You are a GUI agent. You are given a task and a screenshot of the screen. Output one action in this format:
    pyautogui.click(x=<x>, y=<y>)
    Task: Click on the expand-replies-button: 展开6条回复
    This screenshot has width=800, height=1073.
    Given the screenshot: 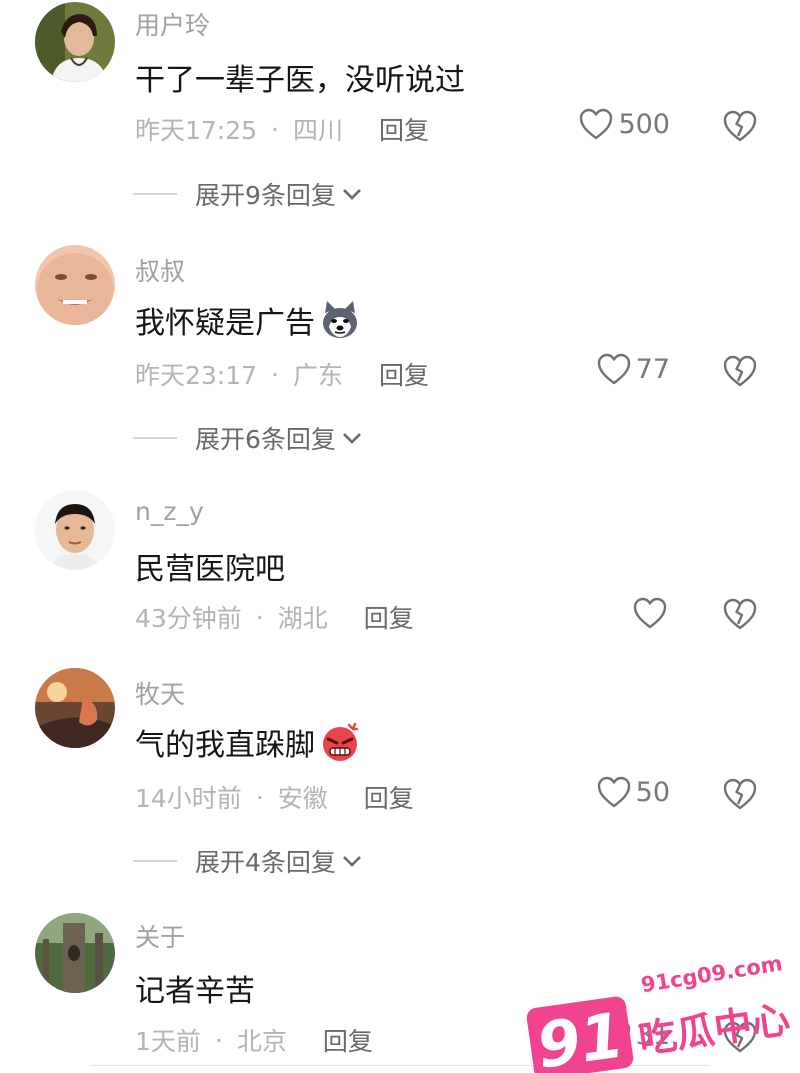 What is the action you would take?
    pyautogui.click(x=247, y=438)
    